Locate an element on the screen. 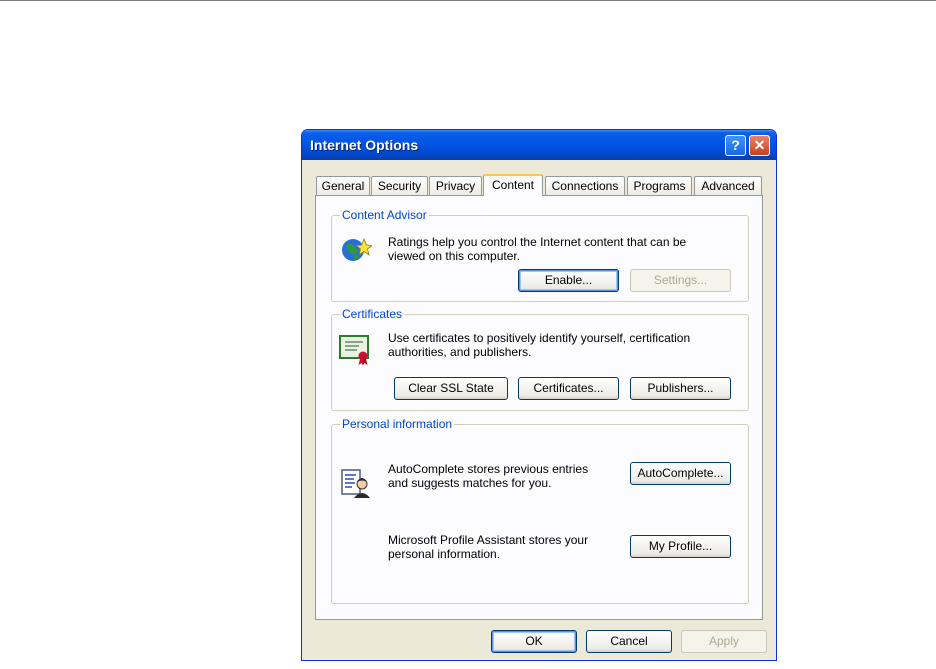 Image resolution: width=936 pixels, height=669 pixels. clear-ssl-state-button: Clear SSL State is located at coordinates (451, 388).